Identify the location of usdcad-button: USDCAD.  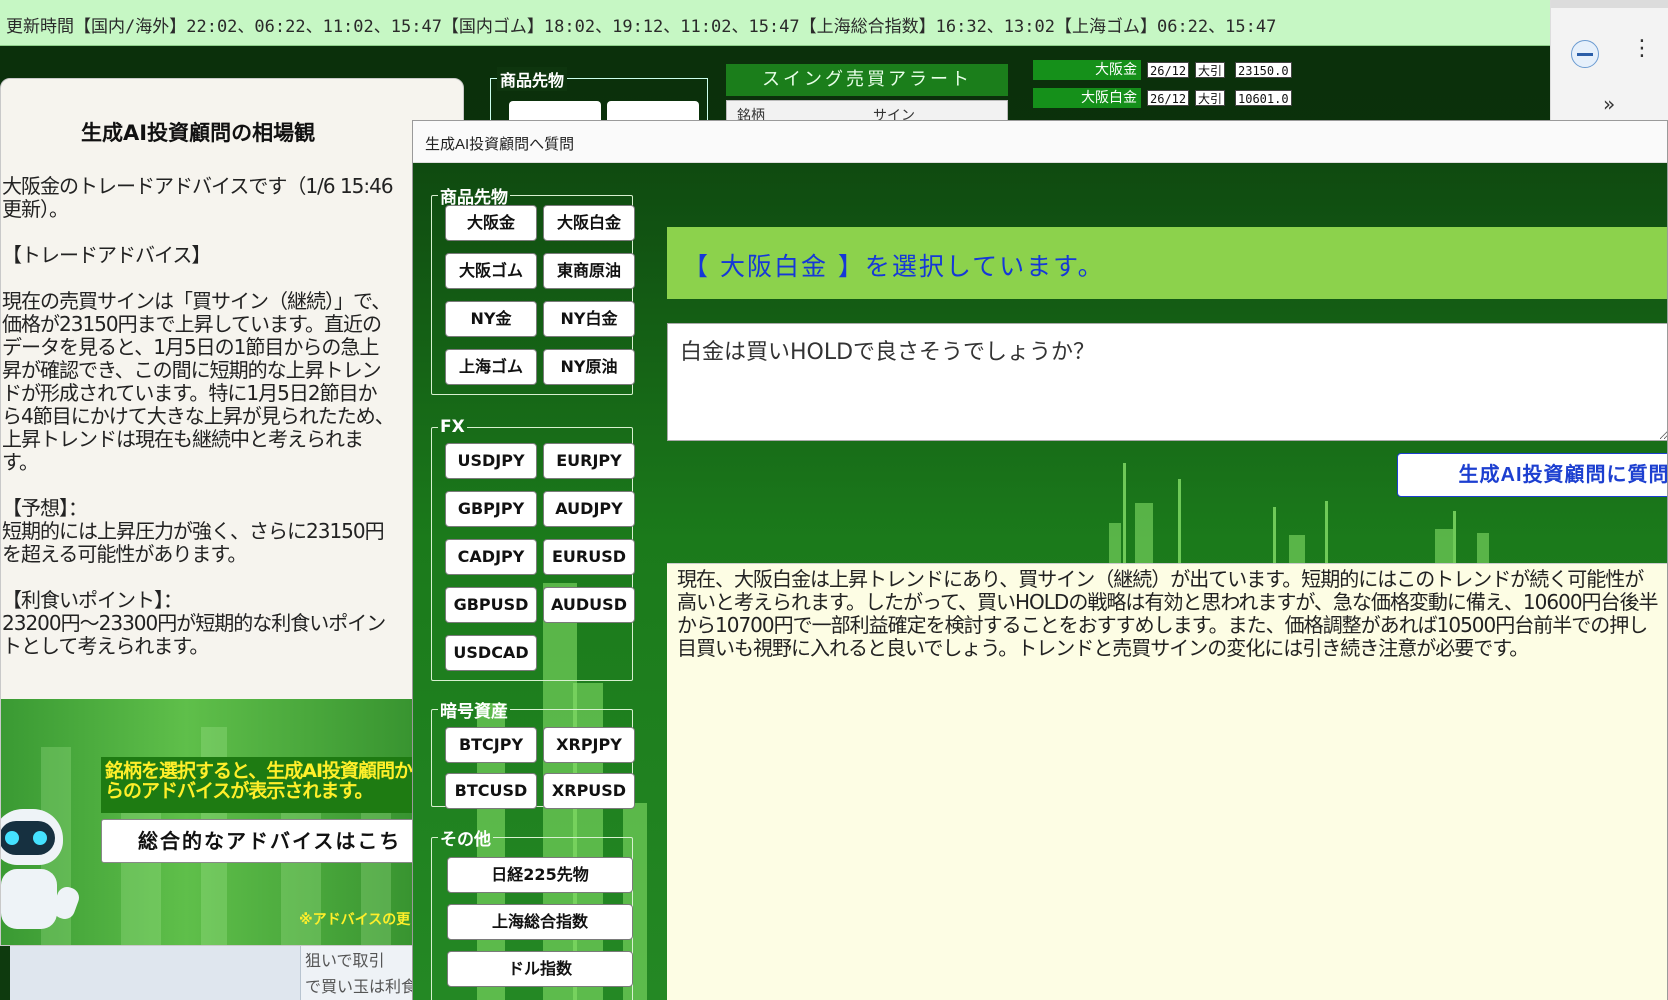
(491, 653).